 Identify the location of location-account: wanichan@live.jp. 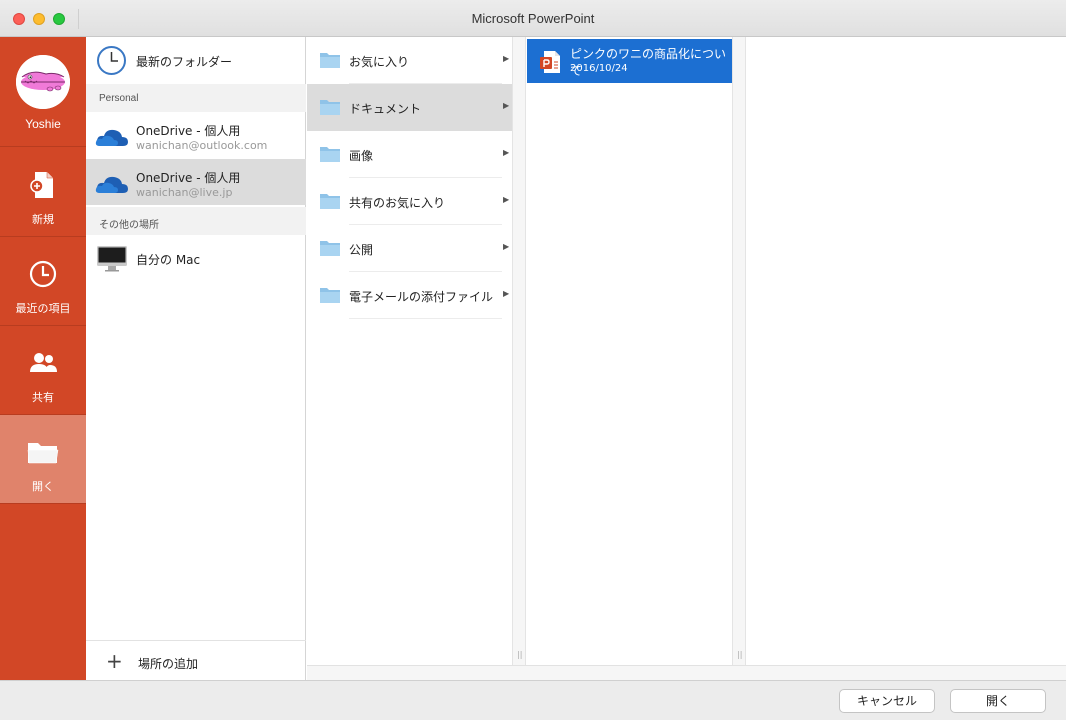
(184, 192).